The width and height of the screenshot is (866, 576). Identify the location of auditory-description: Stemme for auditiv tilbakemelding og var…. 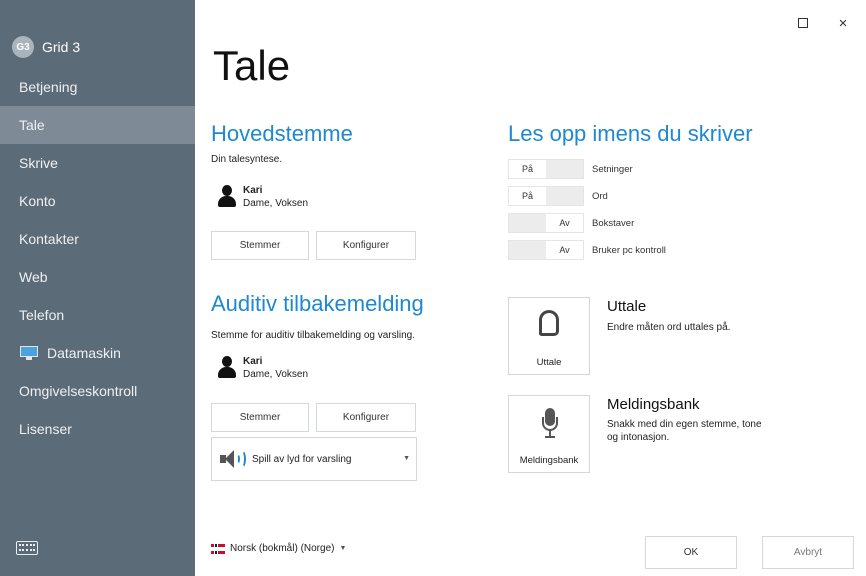
(313, 335).